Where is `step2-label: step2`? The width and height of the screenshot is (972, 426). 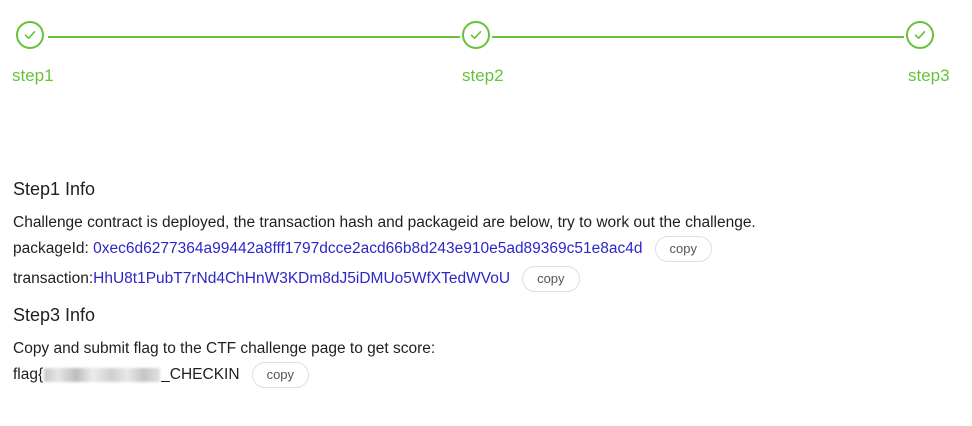 step2-label: step2 is located at coordinates (483, 75).